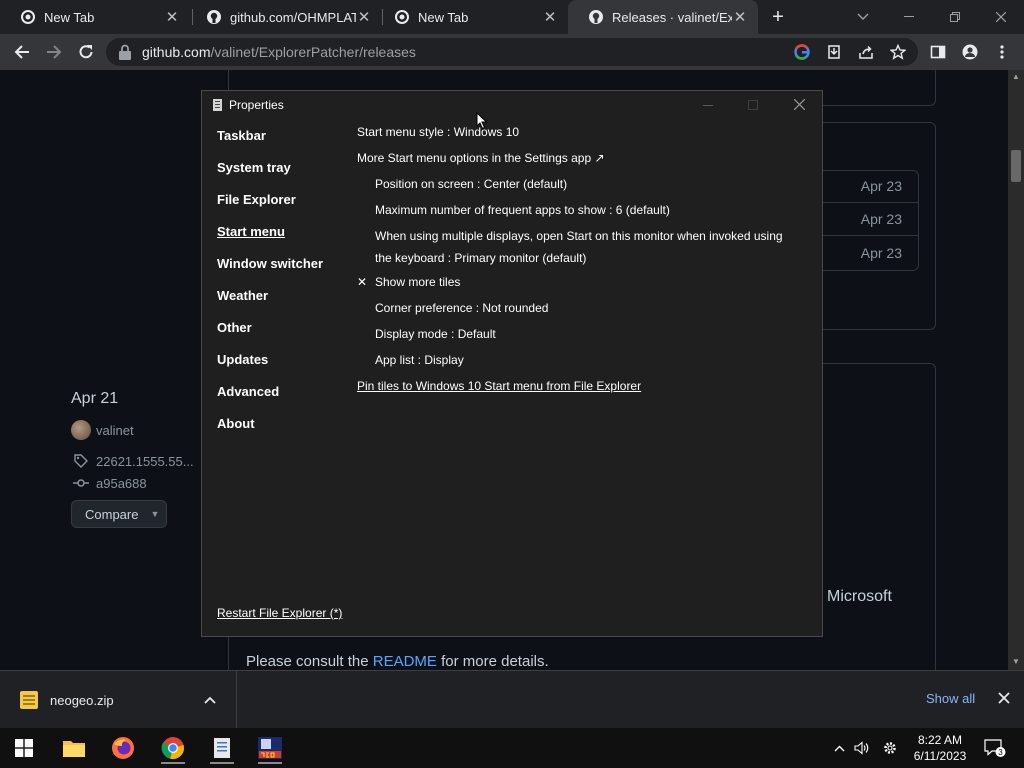  Describe the element at coordinates (236, 423) in the screenshot. I see `nav-about: About` at that location.